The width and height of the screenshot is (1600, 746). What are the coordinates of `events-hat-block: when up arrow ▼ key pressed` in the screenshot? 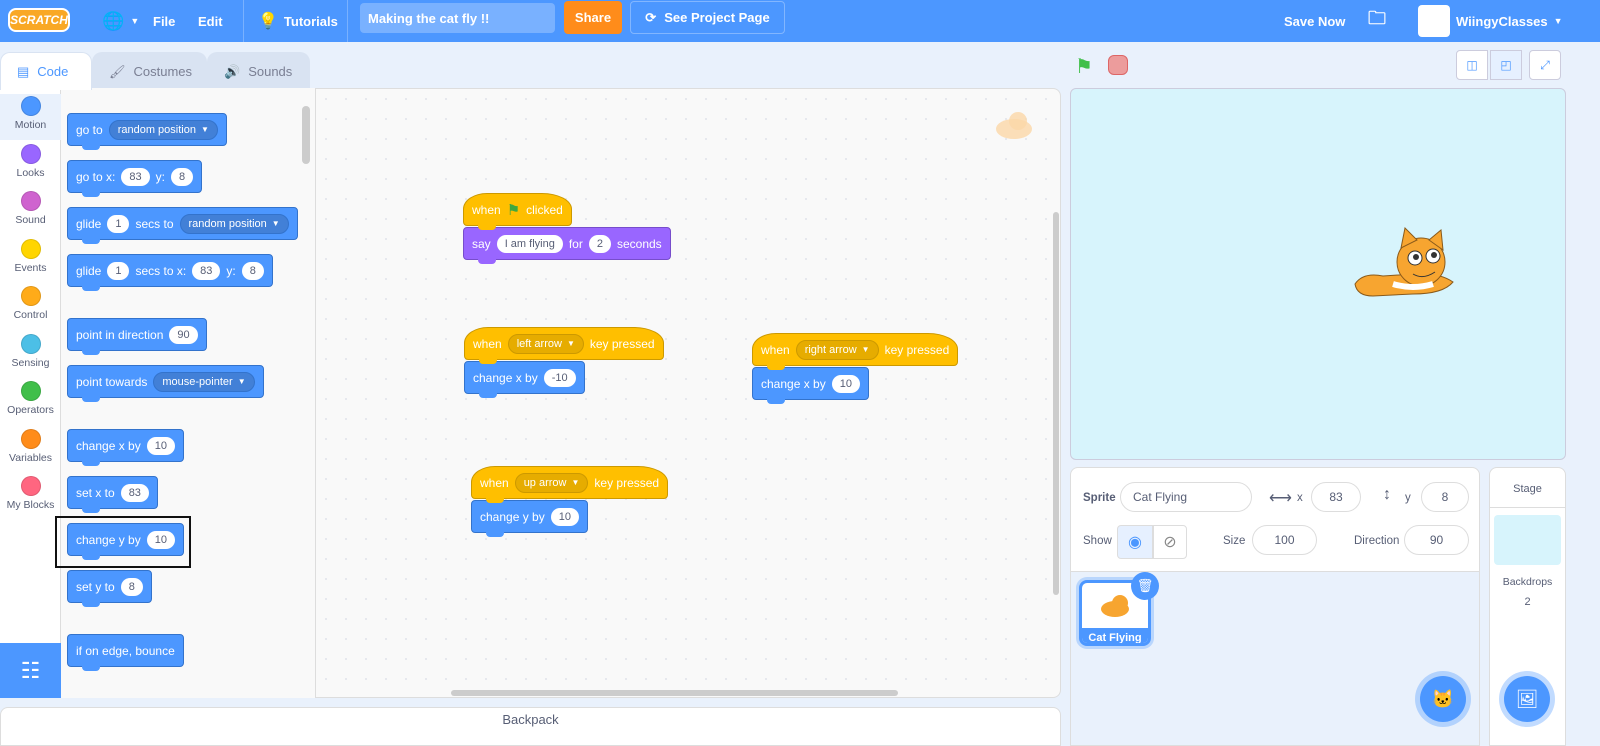 It's located at (570, 484).